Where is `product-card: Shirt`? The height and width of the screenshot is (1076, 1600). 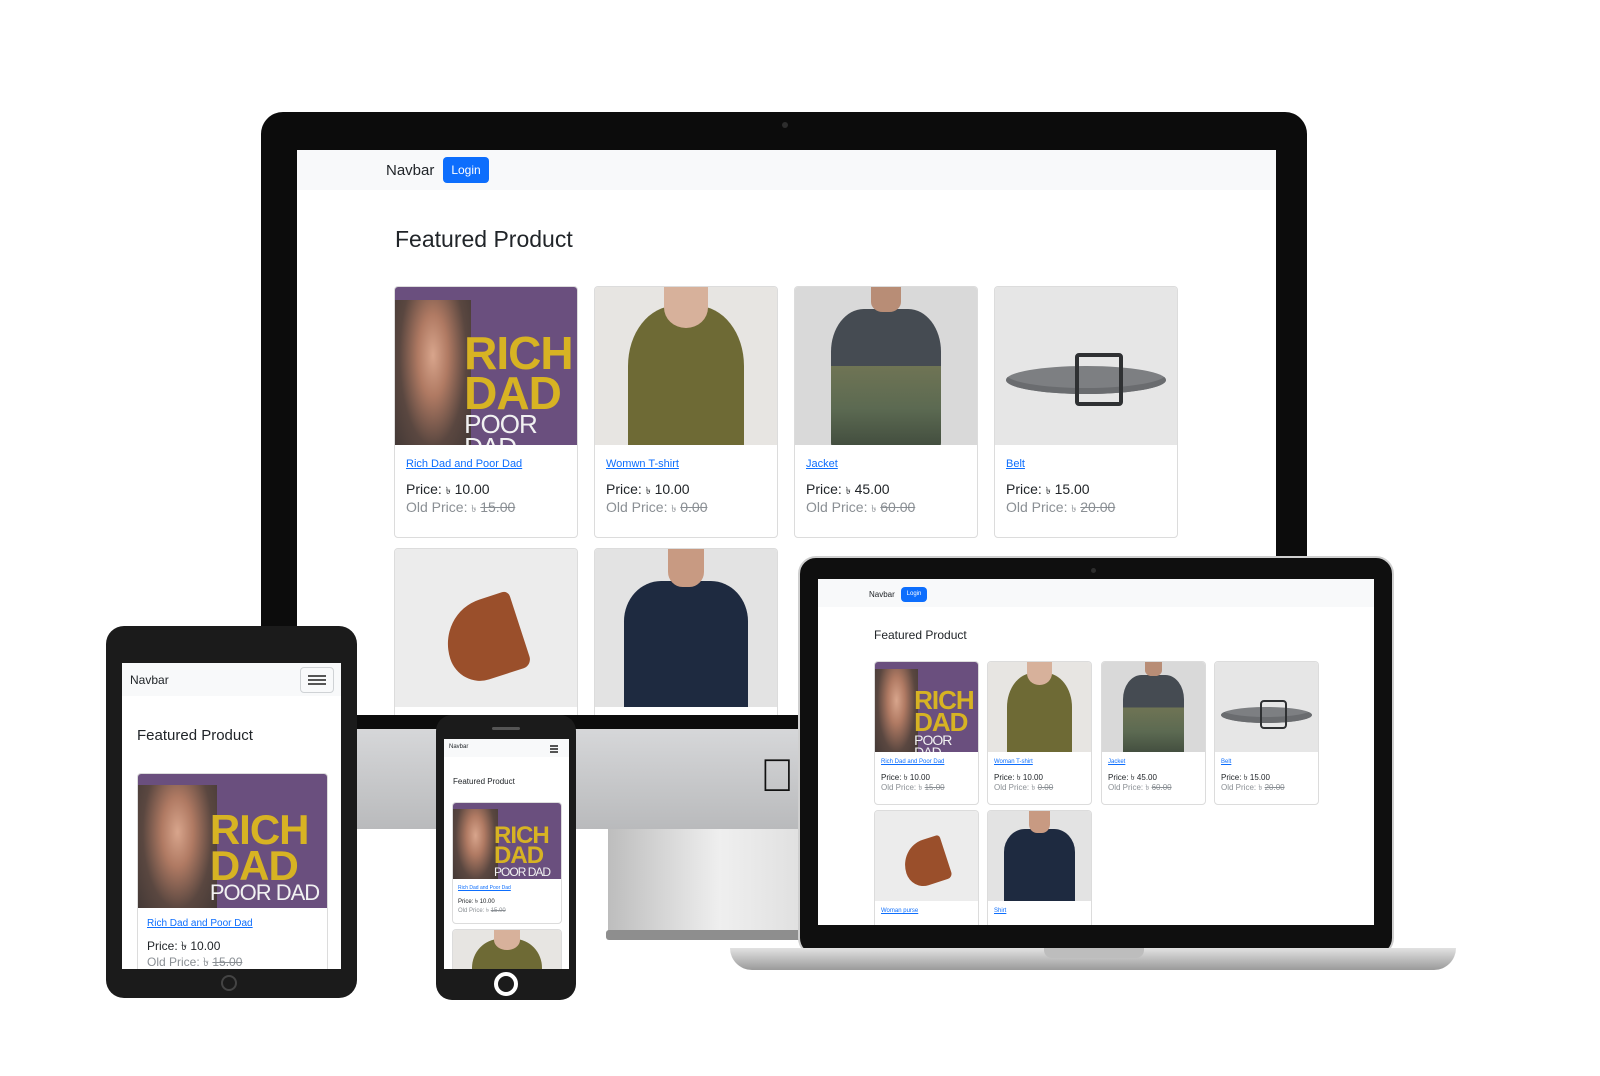 product-card: Shirt is located at coordinates (1039, 867).